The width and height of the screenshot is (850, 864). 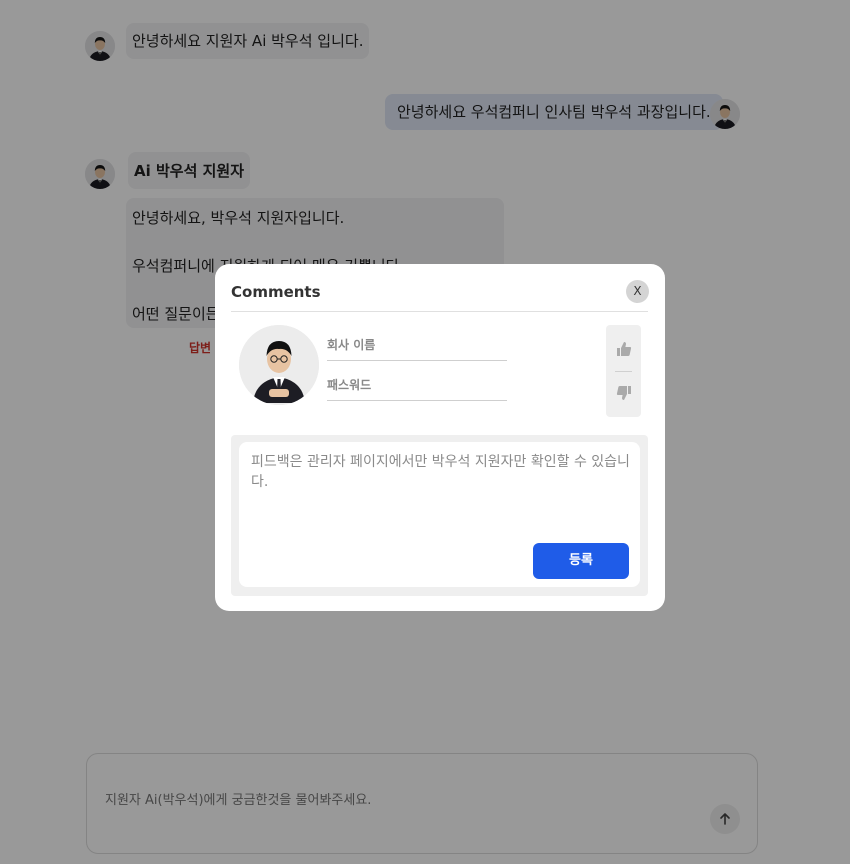 I want to click on vote-divider, so click(x=623, y=371).